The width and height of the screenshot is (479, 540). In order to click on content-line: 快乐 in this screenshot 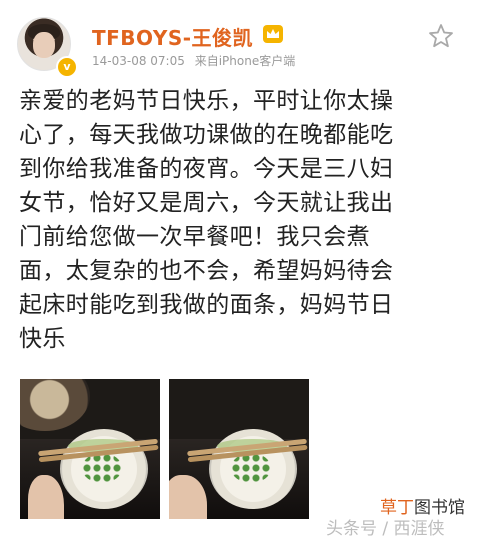, I will do `click(42, 339)`.